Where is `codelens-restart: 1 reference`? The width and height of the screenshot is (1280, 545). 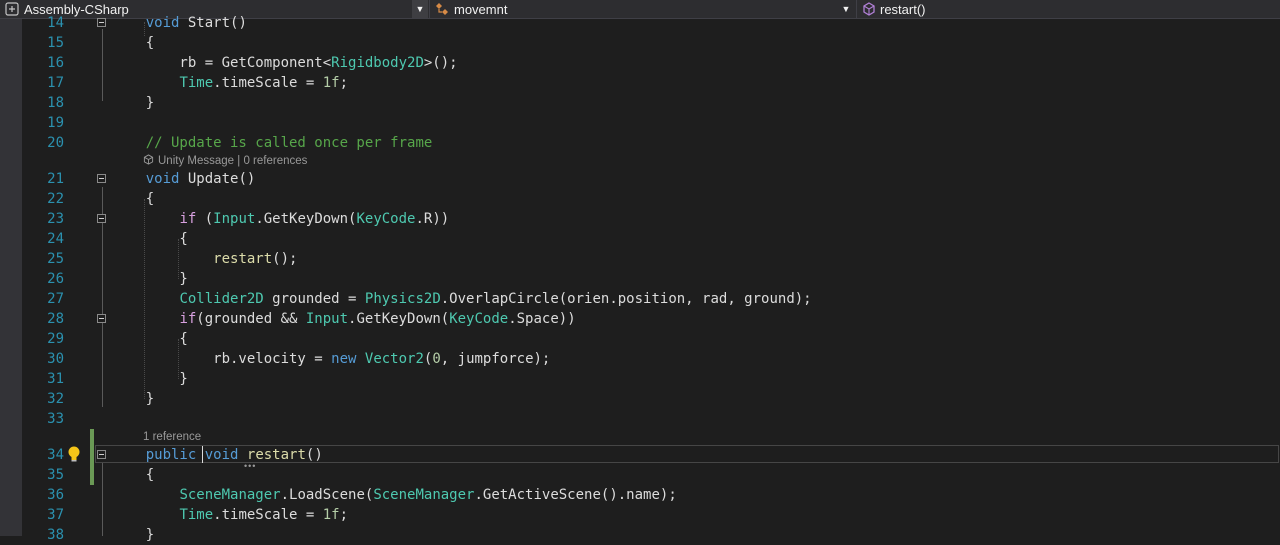 codelens-restart: 1 reference is located at coordinates (172, 437).